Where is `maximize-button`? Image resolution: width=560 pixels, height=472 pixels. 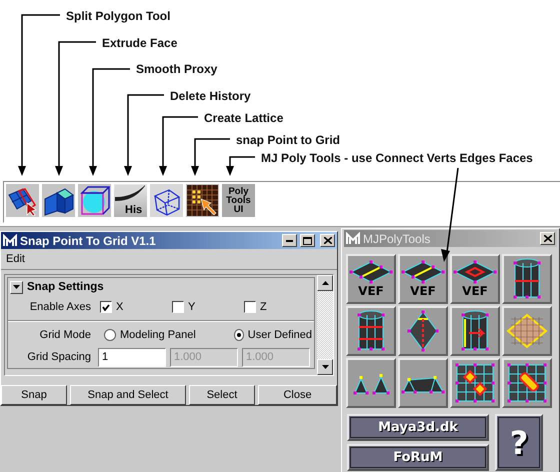 maximize-button is located at coordinates (307, 240).